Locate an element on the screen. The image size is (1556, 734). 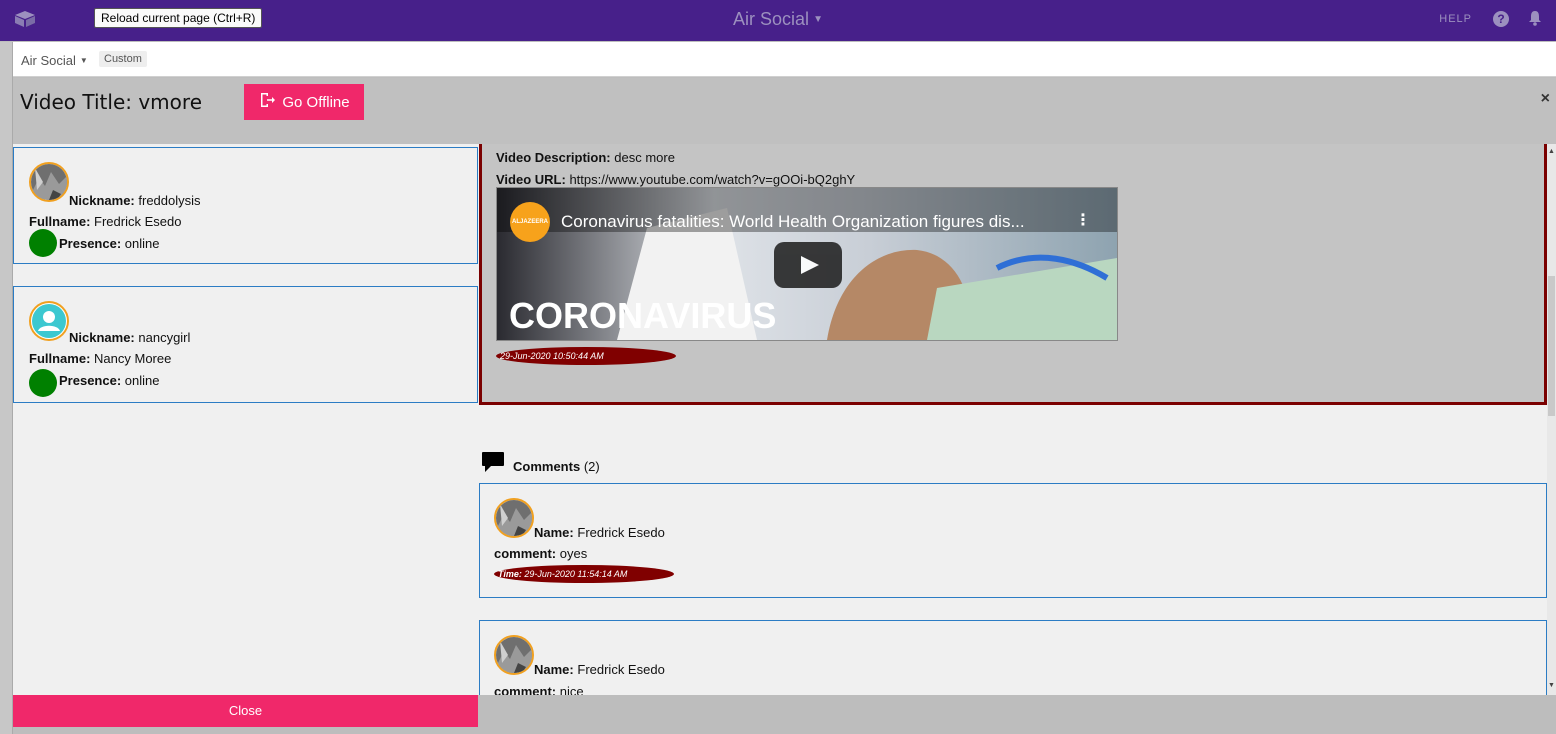
comment-card: Name: Fredrick Esedo comment: nice is located at coordinates (1013, 657).